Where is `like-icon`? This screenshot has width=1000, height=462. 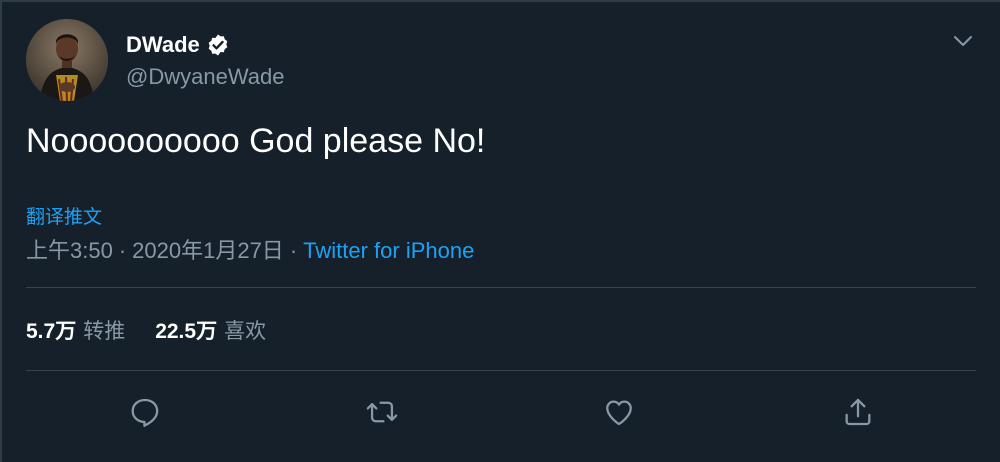
like-icon is located at coordinates (619, 412).